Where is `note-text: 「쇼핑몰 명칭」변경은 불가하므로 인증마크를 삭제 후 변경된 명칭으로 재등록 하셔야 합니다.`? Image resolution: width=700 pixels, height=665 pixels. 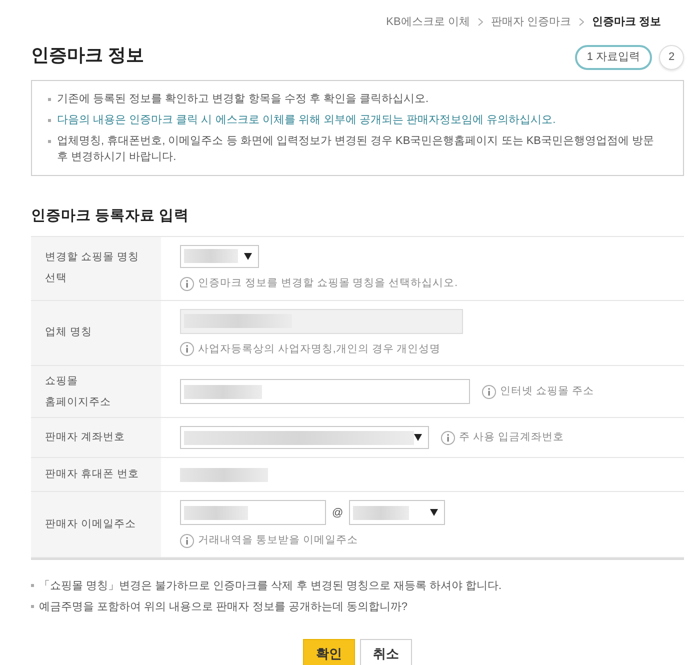
note-text: 「쇼핑몰 명칭」변경은 불가하므로 인증마크를 삭제 후 변경된 명칭으로 재등록 하셔야 합니다. is located at coordinates (270, 586).